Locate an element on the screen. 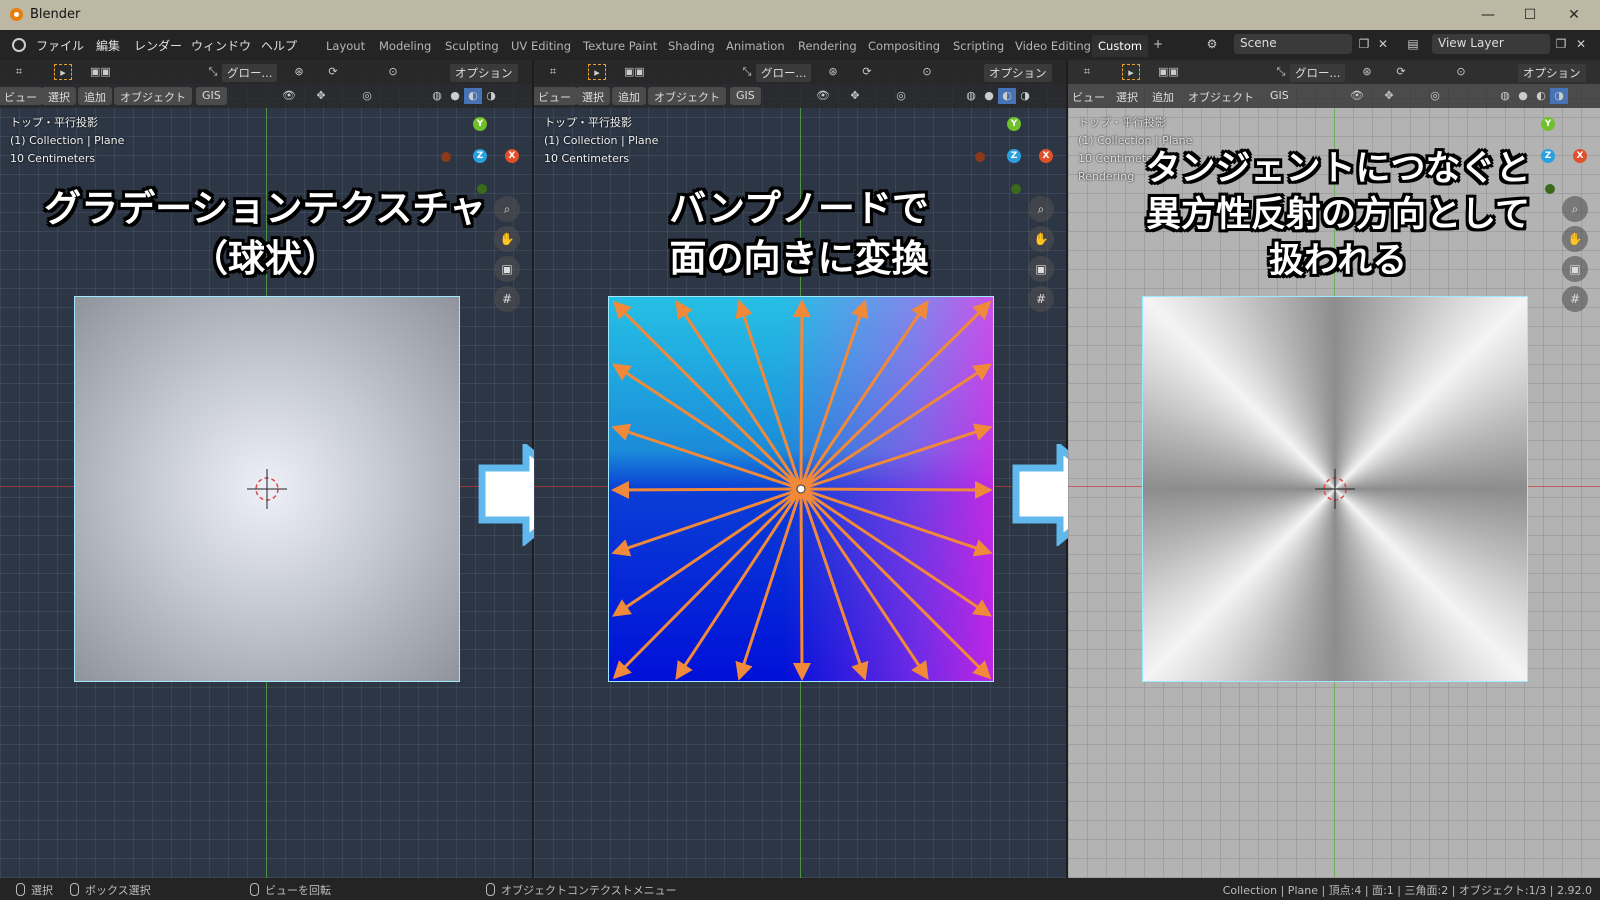 The image size is (1600, 900). tab-video-editing: Video Editing is located at coordinates (1053, 46).